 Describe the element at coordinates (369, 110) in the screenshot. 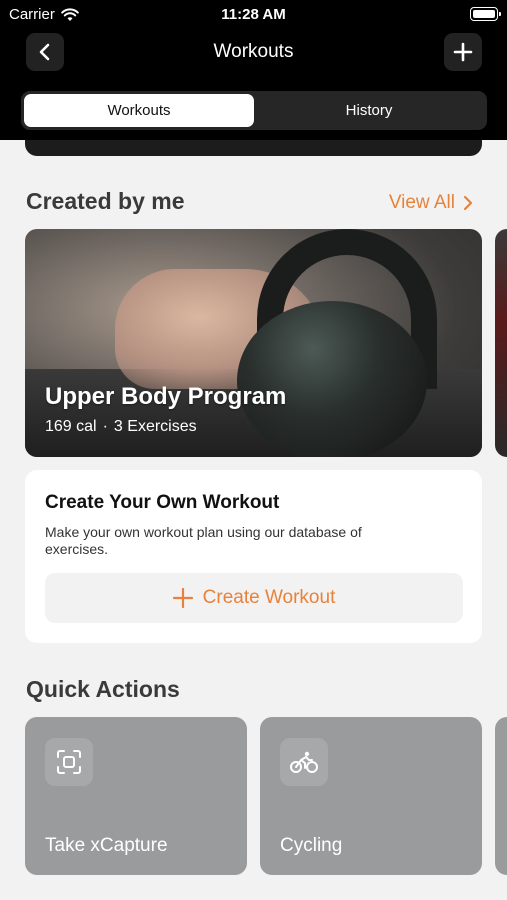

I see `tab-history: History` at that location.